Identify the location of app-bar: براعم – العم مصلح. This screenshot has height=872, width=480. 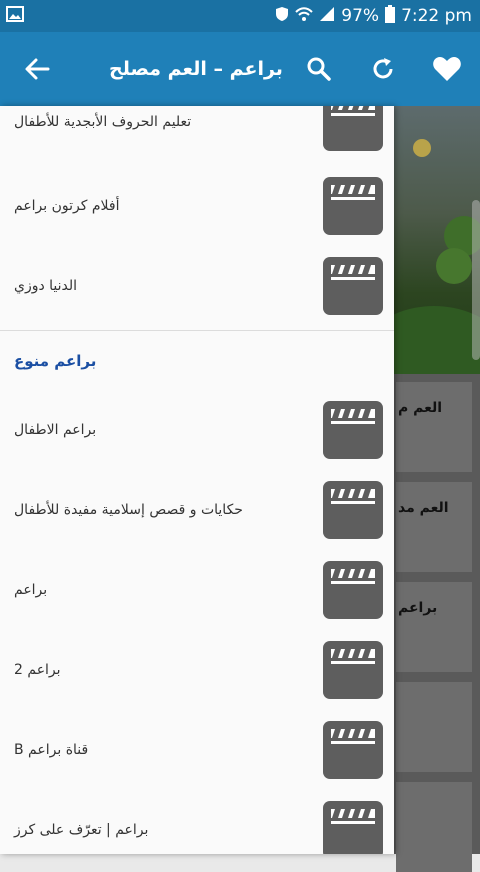
(240, 69).